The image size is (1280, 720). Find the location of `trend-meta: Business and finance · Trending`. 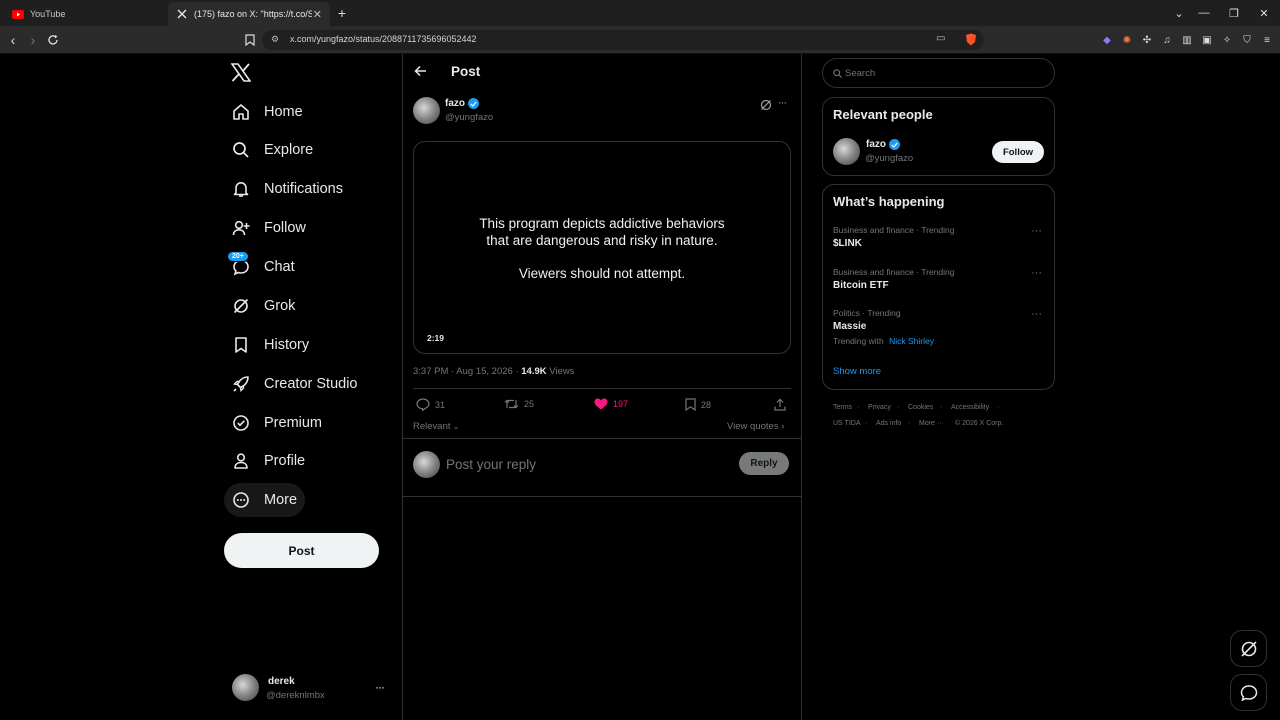

trend-meta: Business and finance · Trending is located at coordinates (894, 230).